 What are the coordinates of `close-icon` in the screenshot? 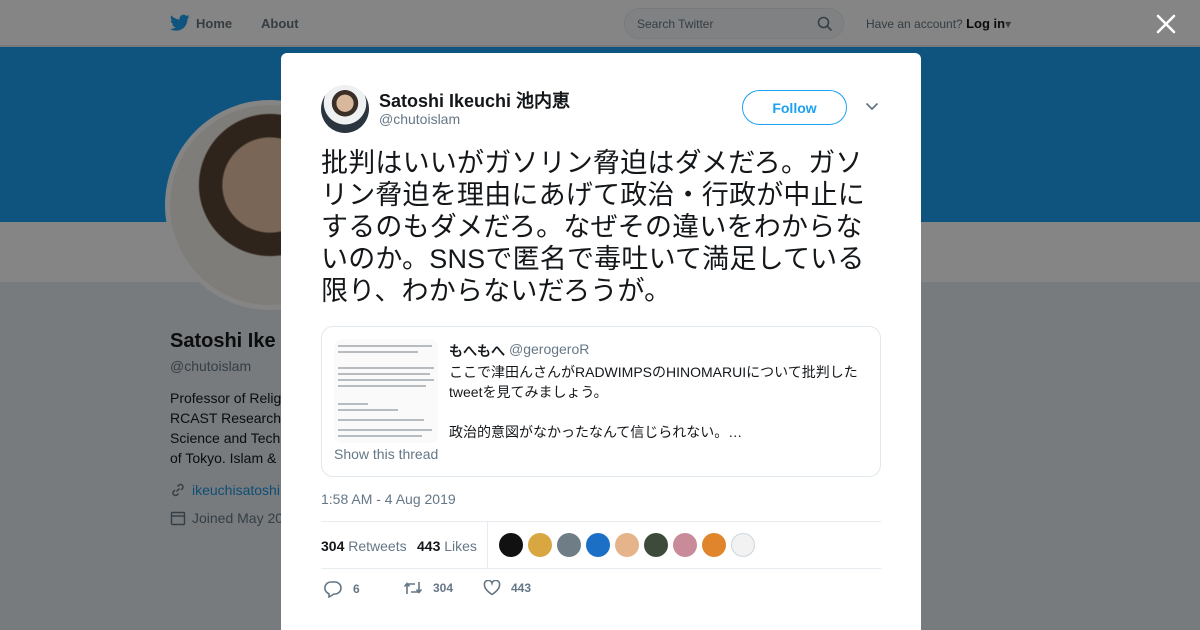 It's located at (1166, 24).